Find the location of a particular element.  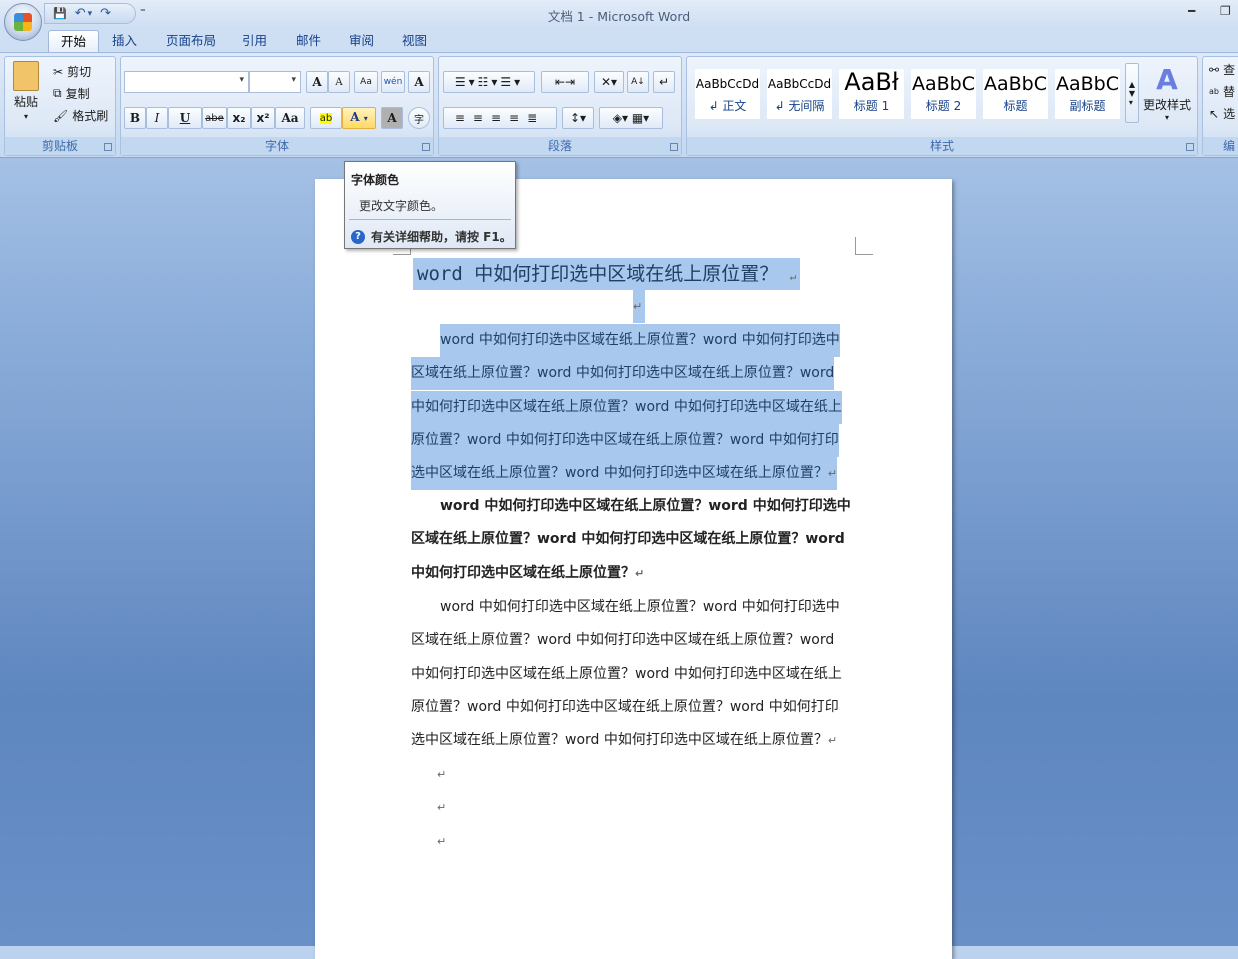

undo-icon: ↶ is located at coordinates (80, 13).